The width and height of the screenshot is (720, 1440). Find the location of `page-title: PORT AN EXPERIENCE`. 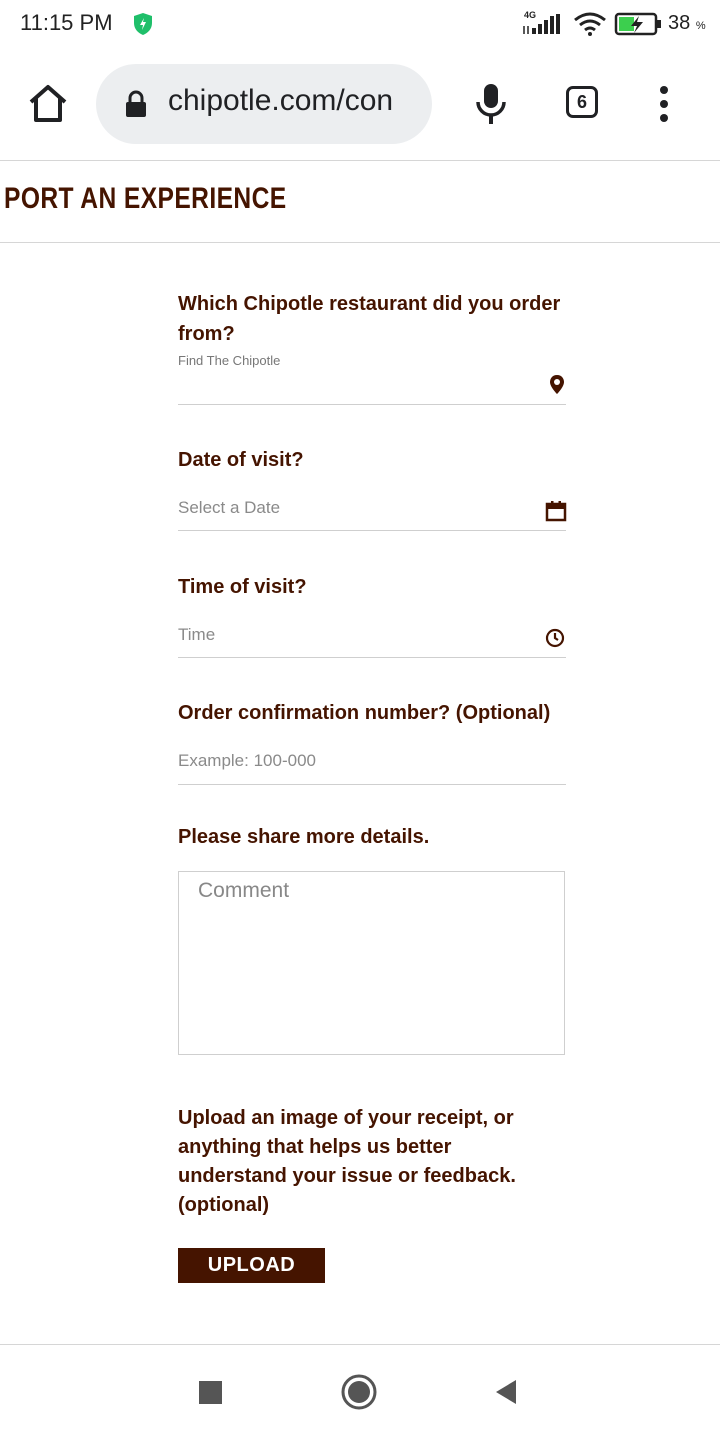

page-title: PORT AN EXPERIENCE is located at coordinates (145, 198).